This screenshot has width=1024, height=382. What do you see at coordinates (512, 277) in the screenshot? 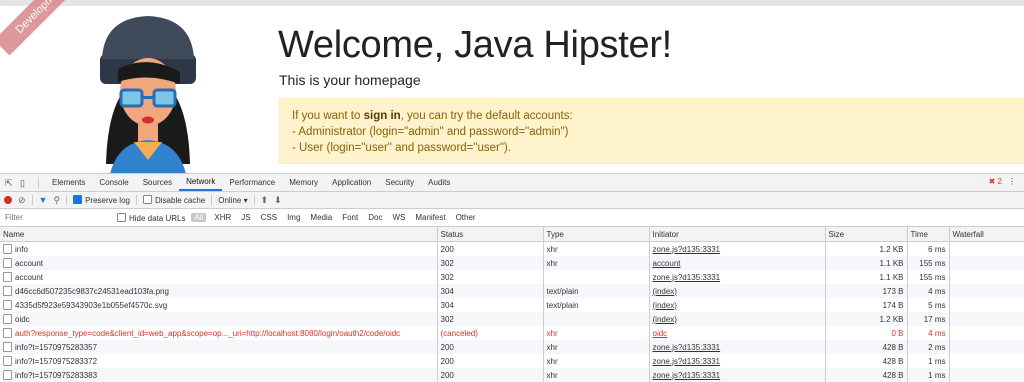
I see `table-row: account302zone.js?d135:33311.1 KB155 ms` at bounding box center [512, 277].